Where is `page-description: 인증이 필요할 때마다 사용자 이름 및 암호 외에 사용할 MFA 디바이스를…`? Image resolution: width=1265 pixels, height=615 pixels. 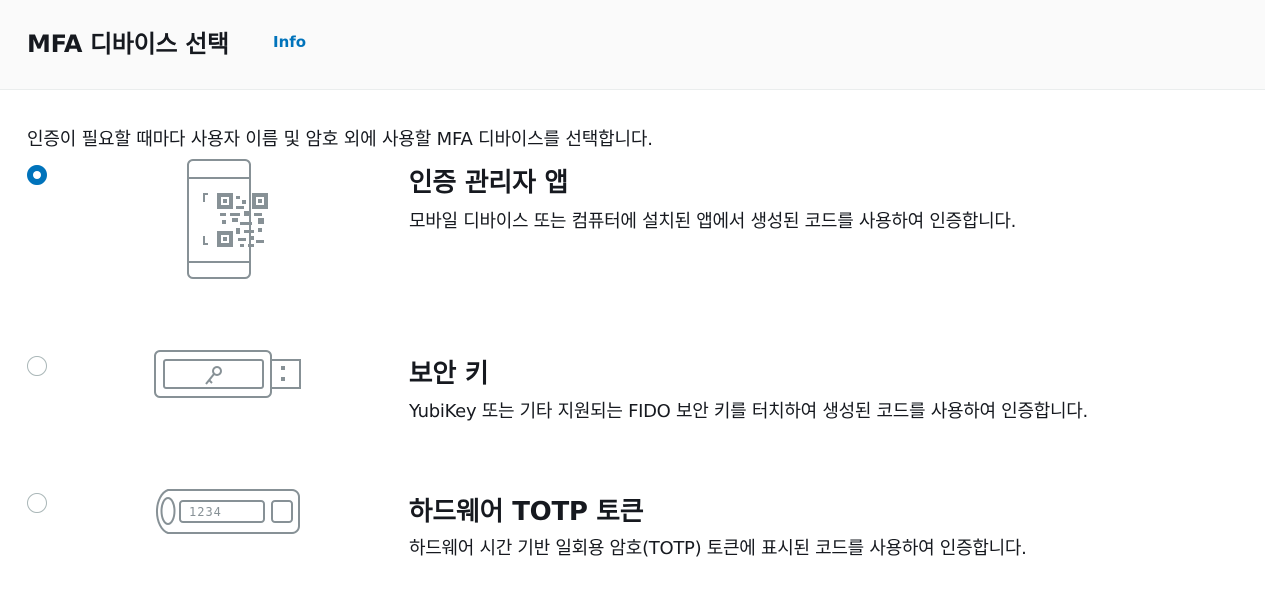 page-description: 인증이 필요할 때마다 사용자 이름 및 암호 외에 사용할 MFA 디바이스를… is located at coordinates (340, 139).